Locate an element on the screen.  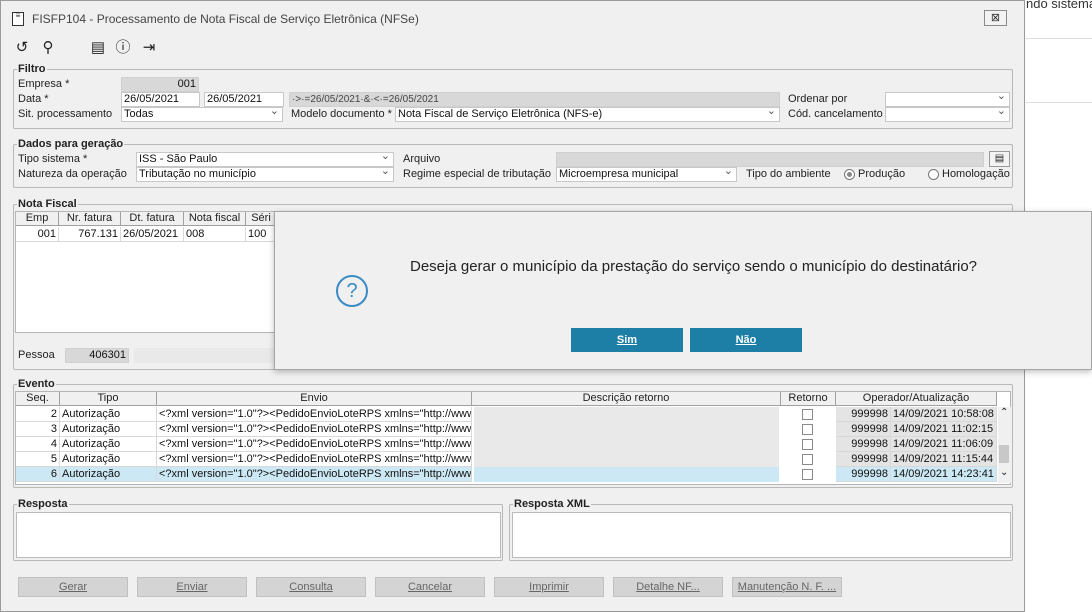
regime-especial-select: Microempresa municipal is located at coordinates (646, 174).